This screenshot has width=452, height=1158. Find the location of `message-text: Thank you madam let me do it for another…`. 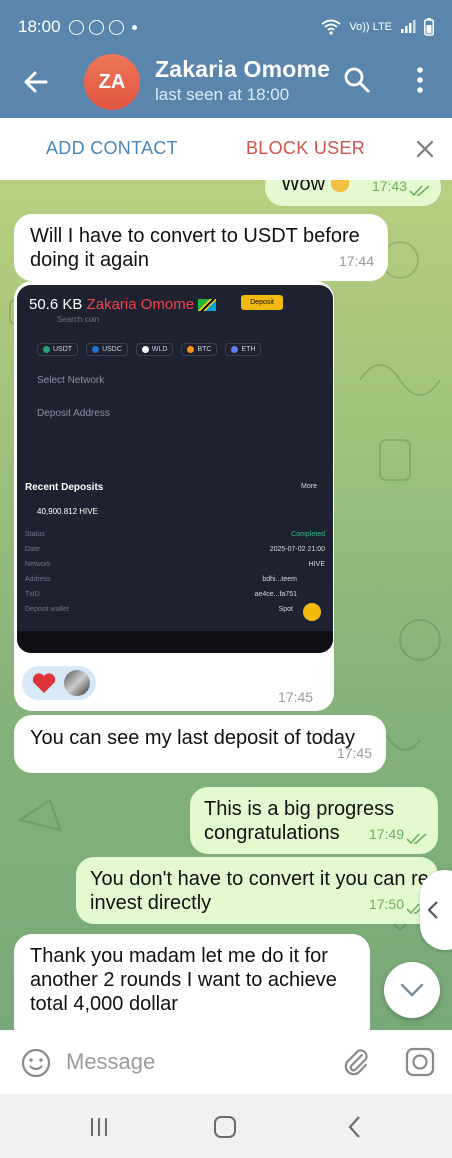

message-text: Thank you madam let me do it for another… is located at coordinates (183, 980).